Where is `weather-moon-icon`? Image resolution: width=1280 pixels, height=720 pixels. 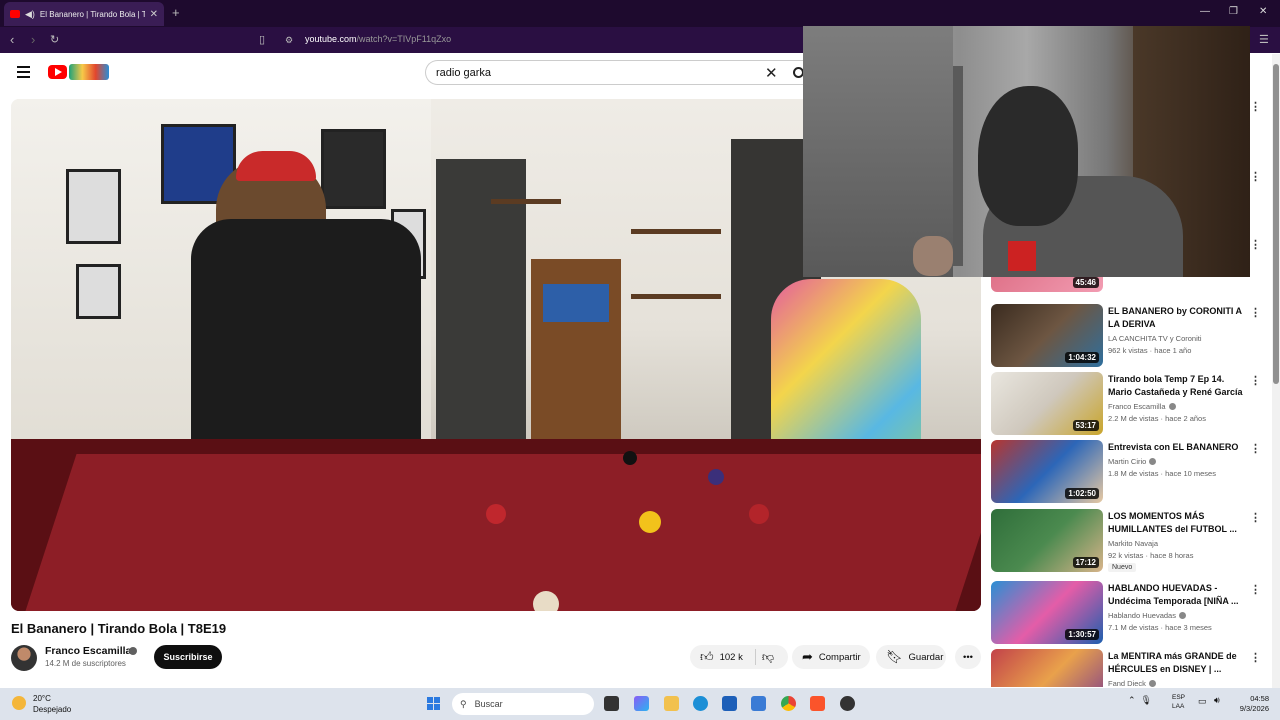 weather-moon-icon is located at coordinates (19, 703).